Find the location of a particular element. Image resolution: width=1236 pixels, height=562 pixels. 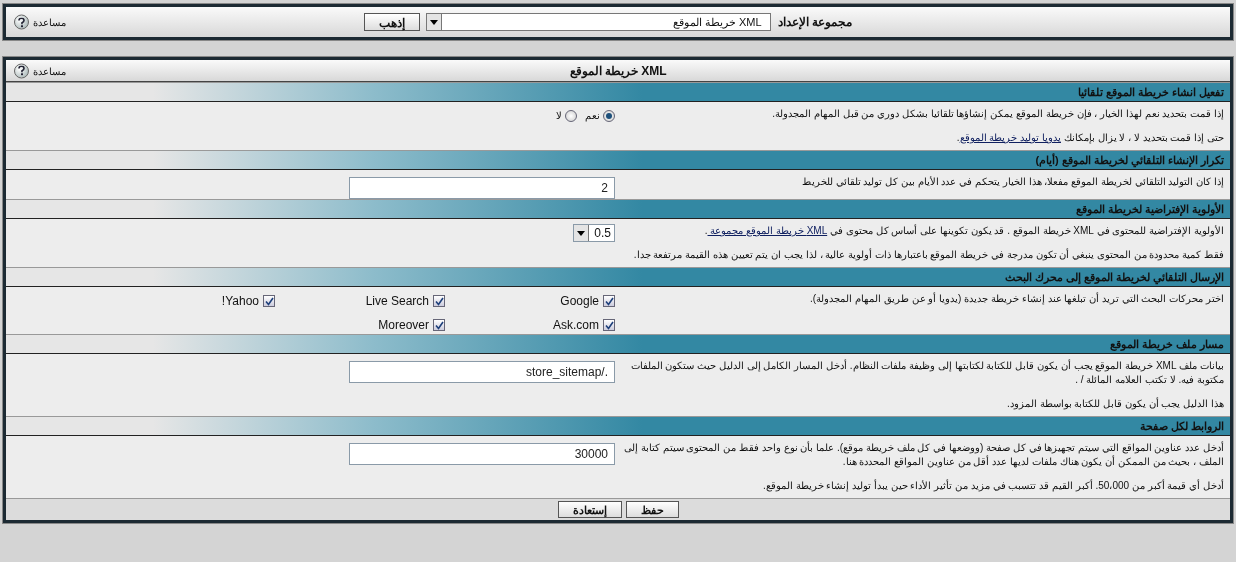

text-input: ./store_sitemap is located at coordinates (482, 372).